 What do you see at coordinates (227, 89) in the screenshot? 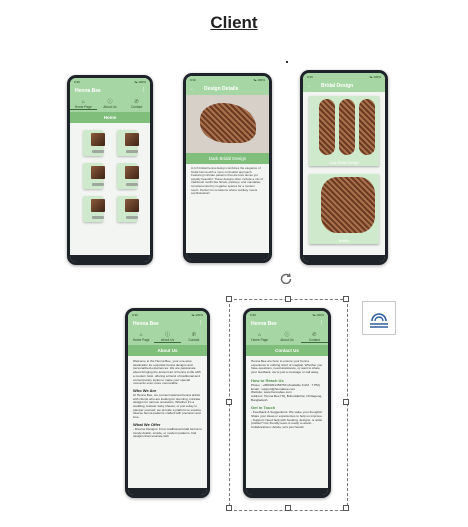
I see `app-bar: ← Design Details` at bounding box center [227, 89].